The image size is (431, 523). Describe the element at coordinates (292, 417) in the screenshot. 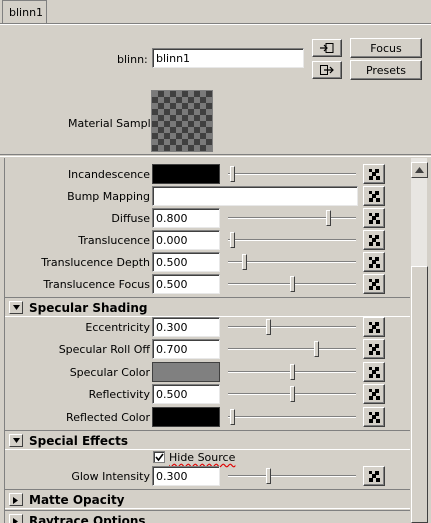

I see `reflected-color-slider` at that location.